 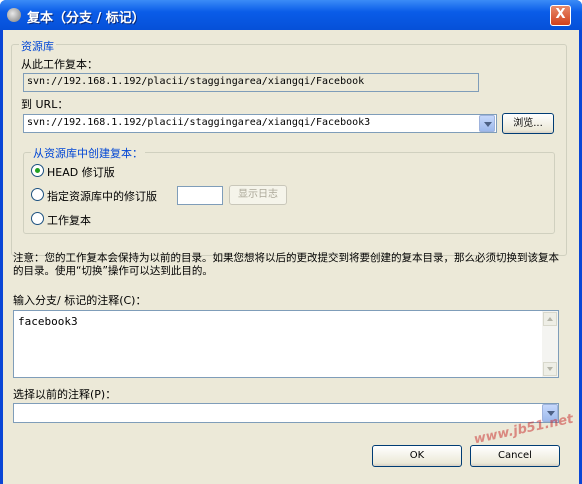 I want to click on comment-textarea: facebook3, so click(x=286, y=344).